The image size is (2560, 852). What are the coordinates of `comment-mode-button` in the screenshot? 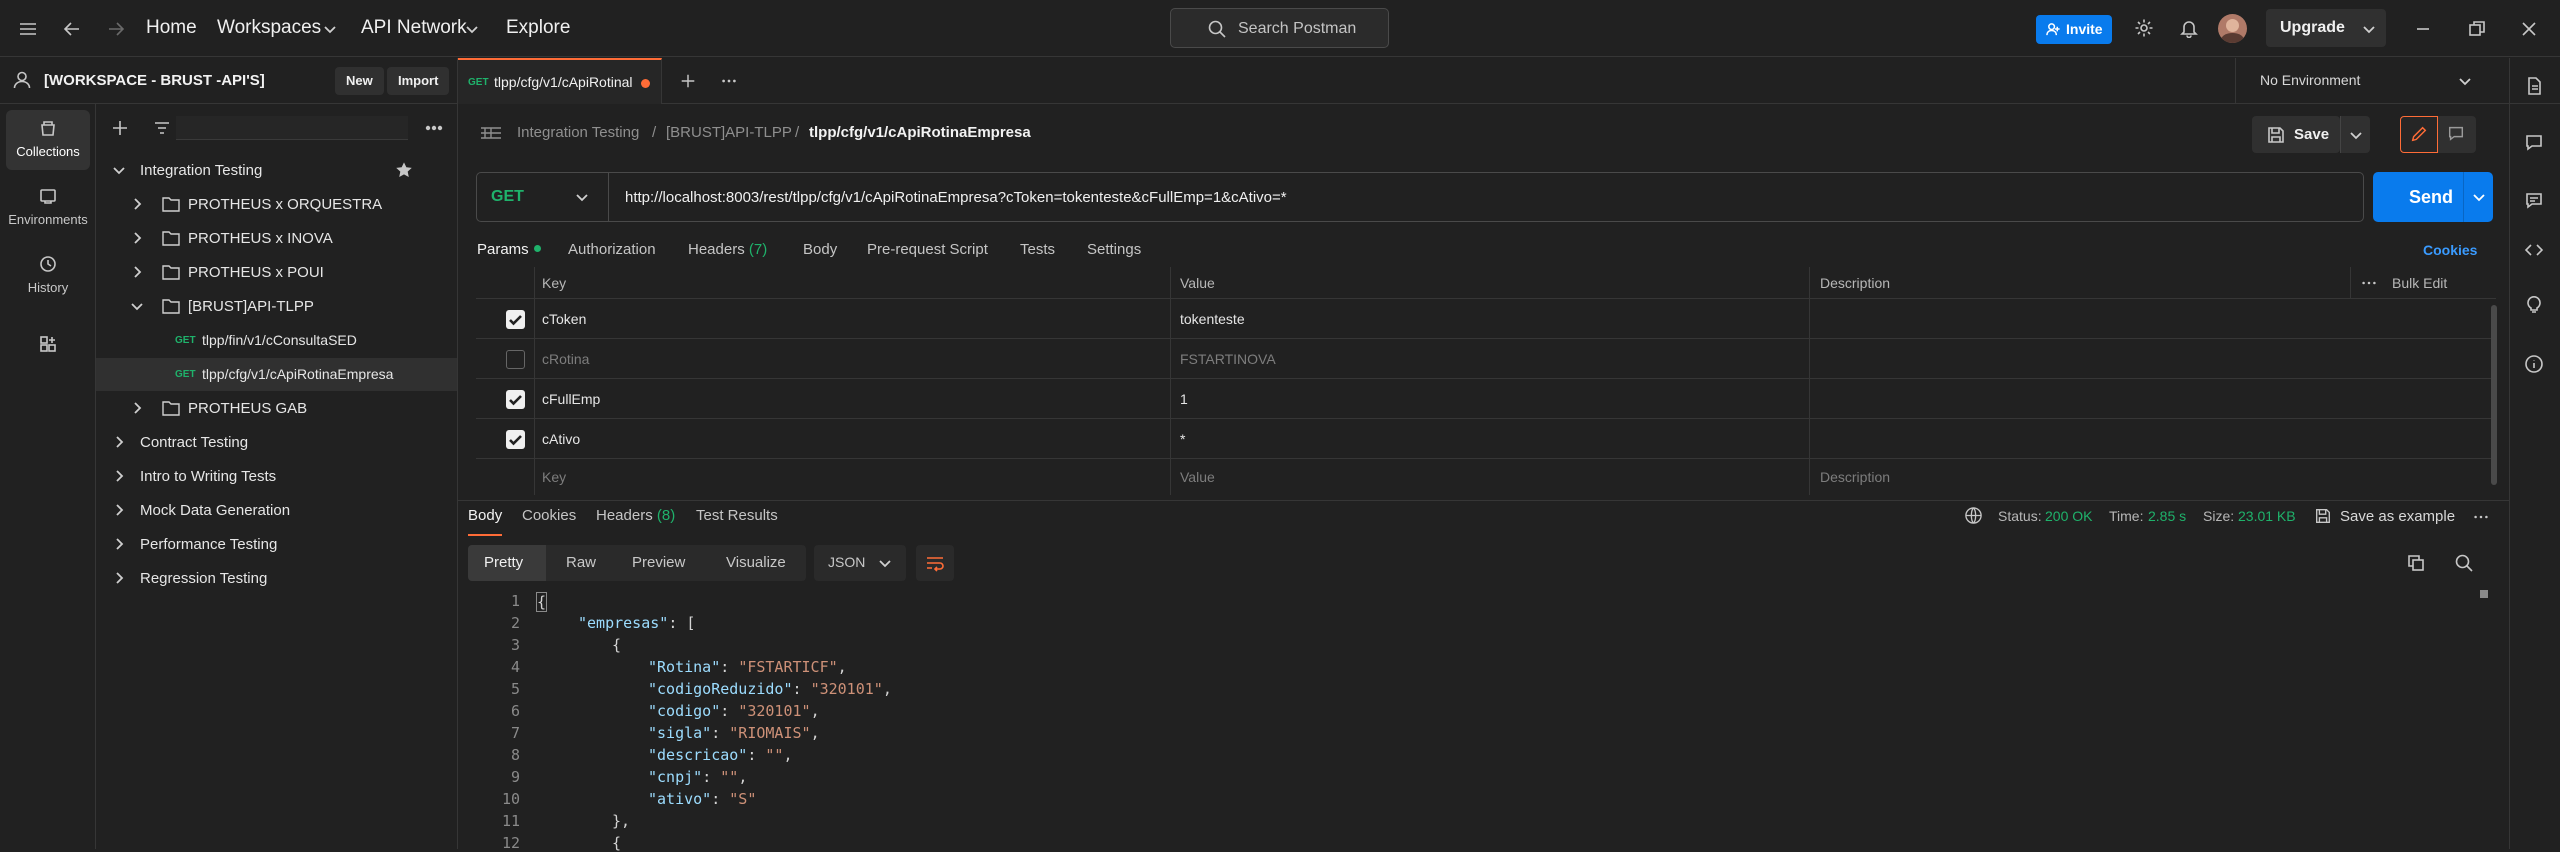 It's located at (2457, 134).